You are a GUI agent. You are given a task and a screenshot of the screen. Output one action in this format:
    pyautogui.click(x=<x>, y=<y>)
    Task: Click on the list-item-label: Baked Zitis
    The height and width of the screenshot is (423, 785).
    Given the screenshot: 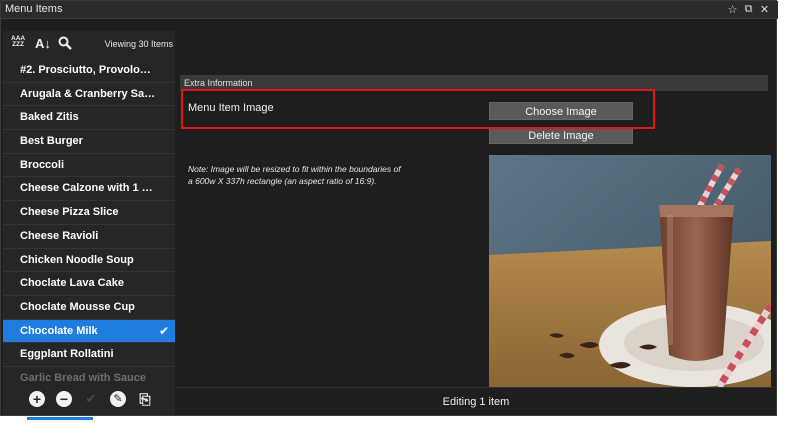 What is the action you would take?
    pyautogui.click(x=49, y=117)
    